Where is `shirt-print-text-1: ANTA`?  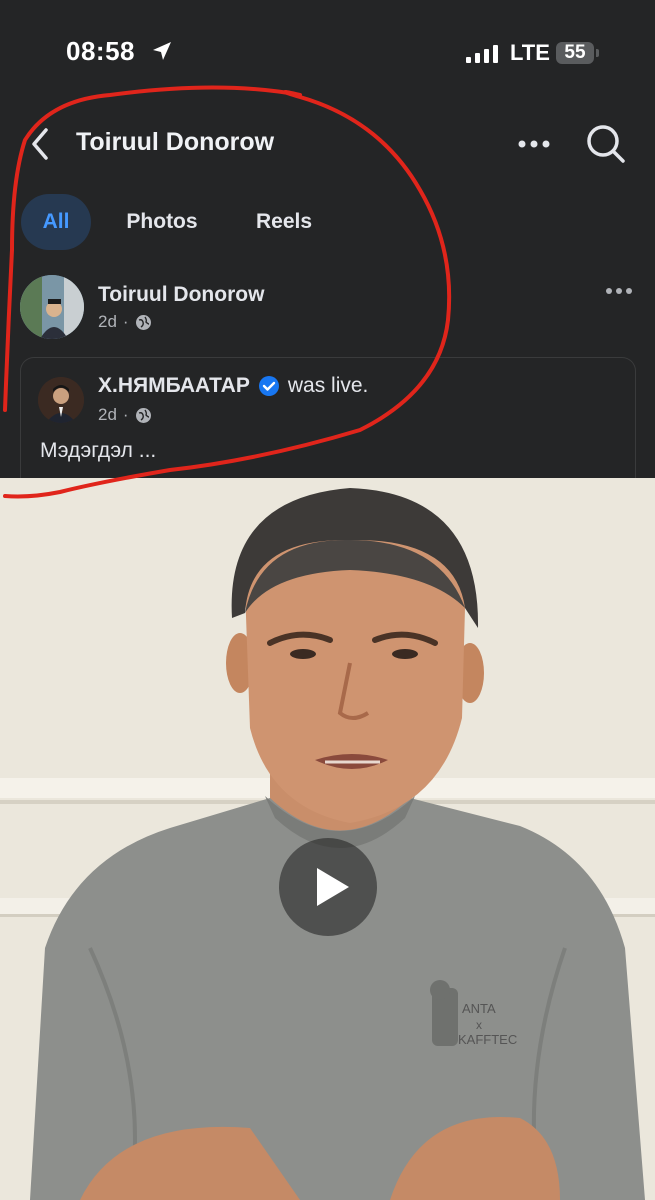
shirt-print-text-1: ANTA is located at coordinates (479, 1008).